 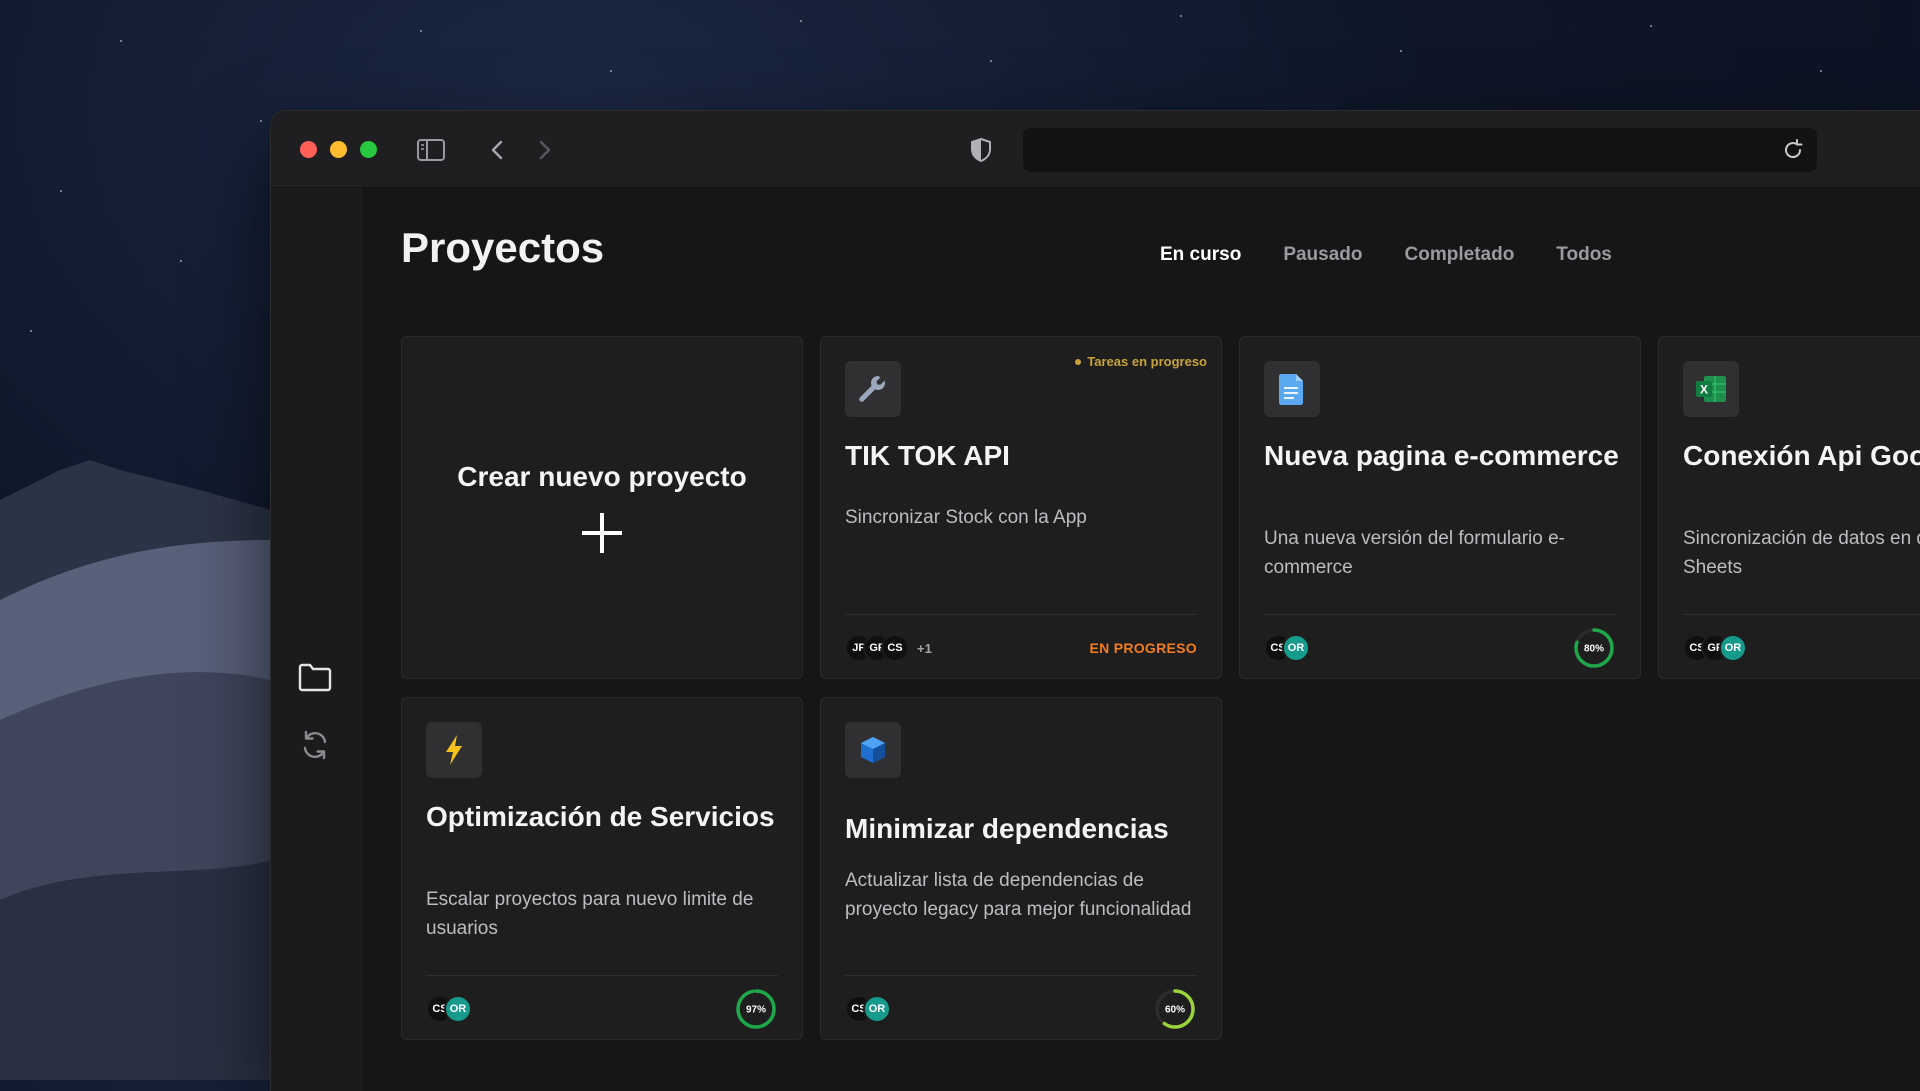 What do you see at coordinates (1322, 255) in the screenshot?
I see `tab-pausado: Pausado` at bounding box center [1322, 255].